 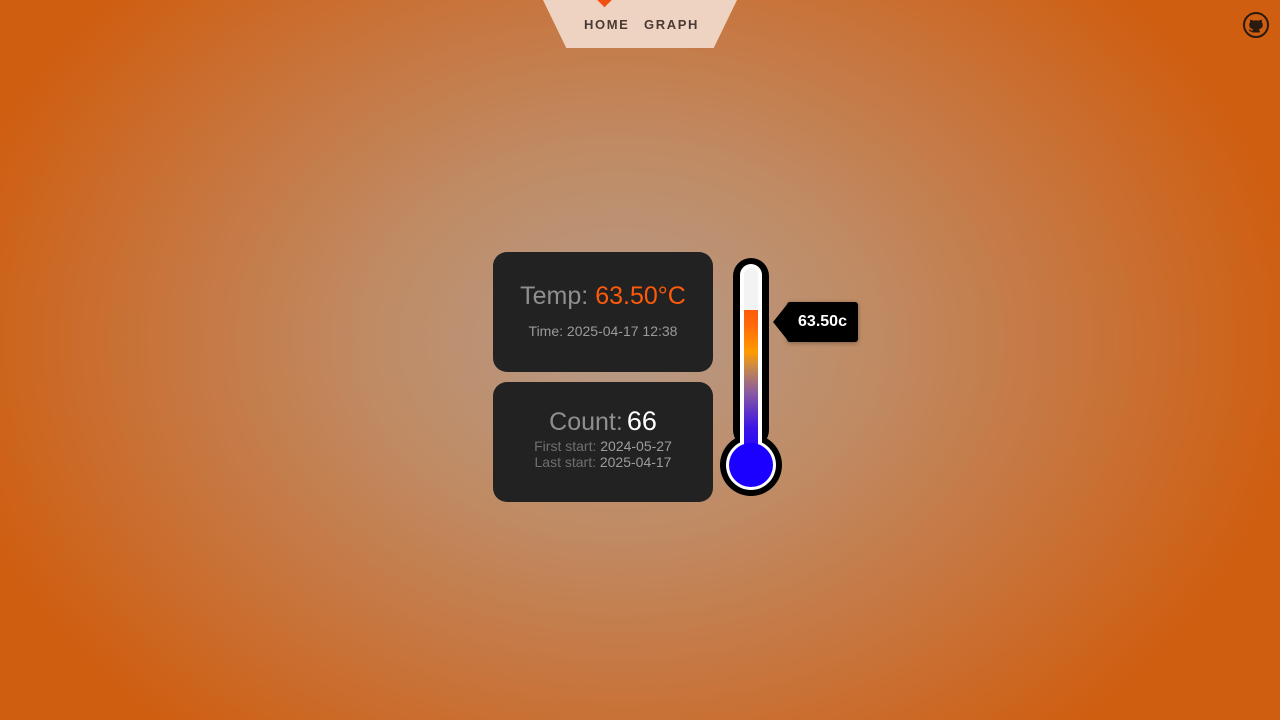 What do you see at coordinates (603, 312) in the screenshot?
I see `temperature-card: Temp: 63.50°C Time: 2025-04-17 12:38` at bounding box center [603, 312].